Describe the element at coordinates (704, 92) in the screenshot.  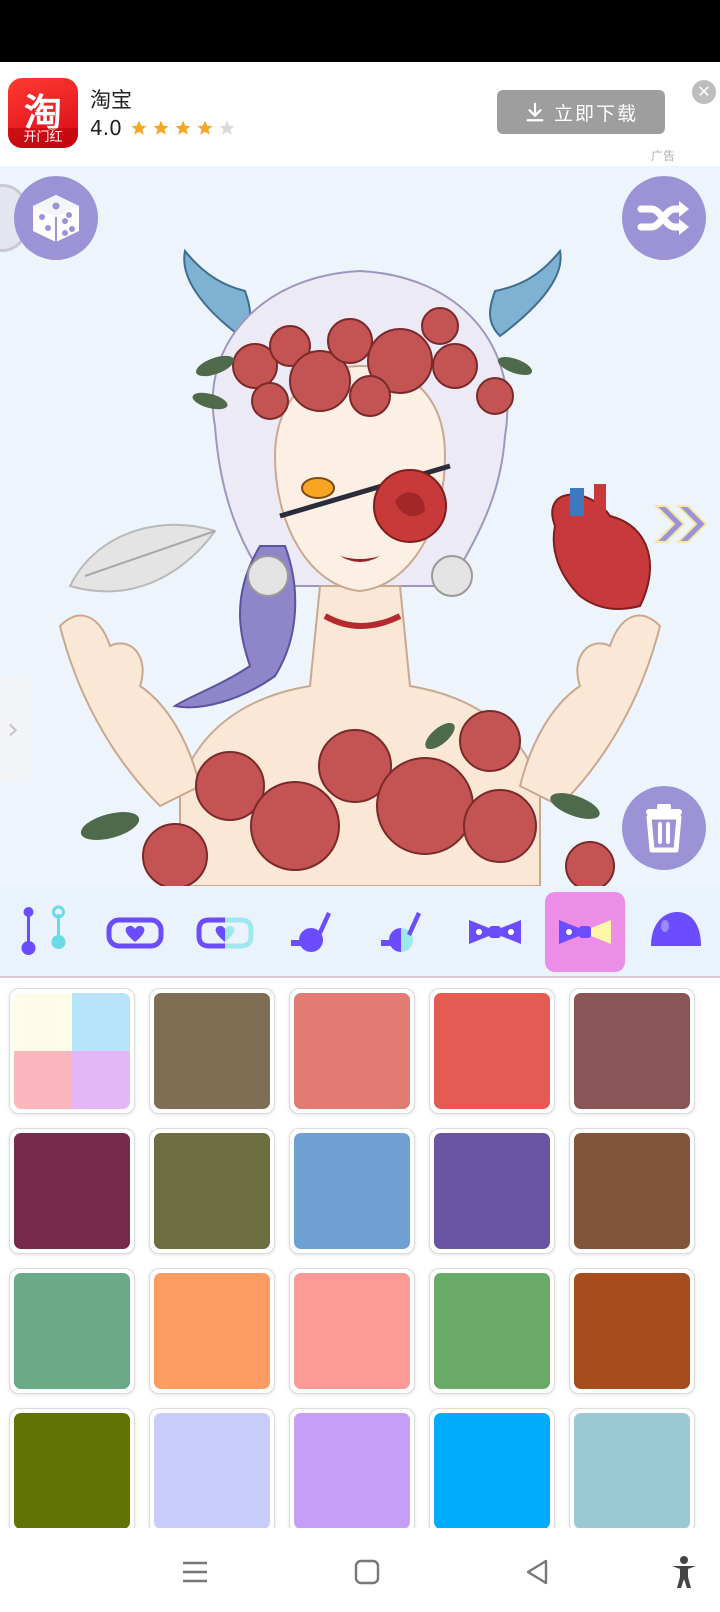
I see `close-icon: ✕` at that location.